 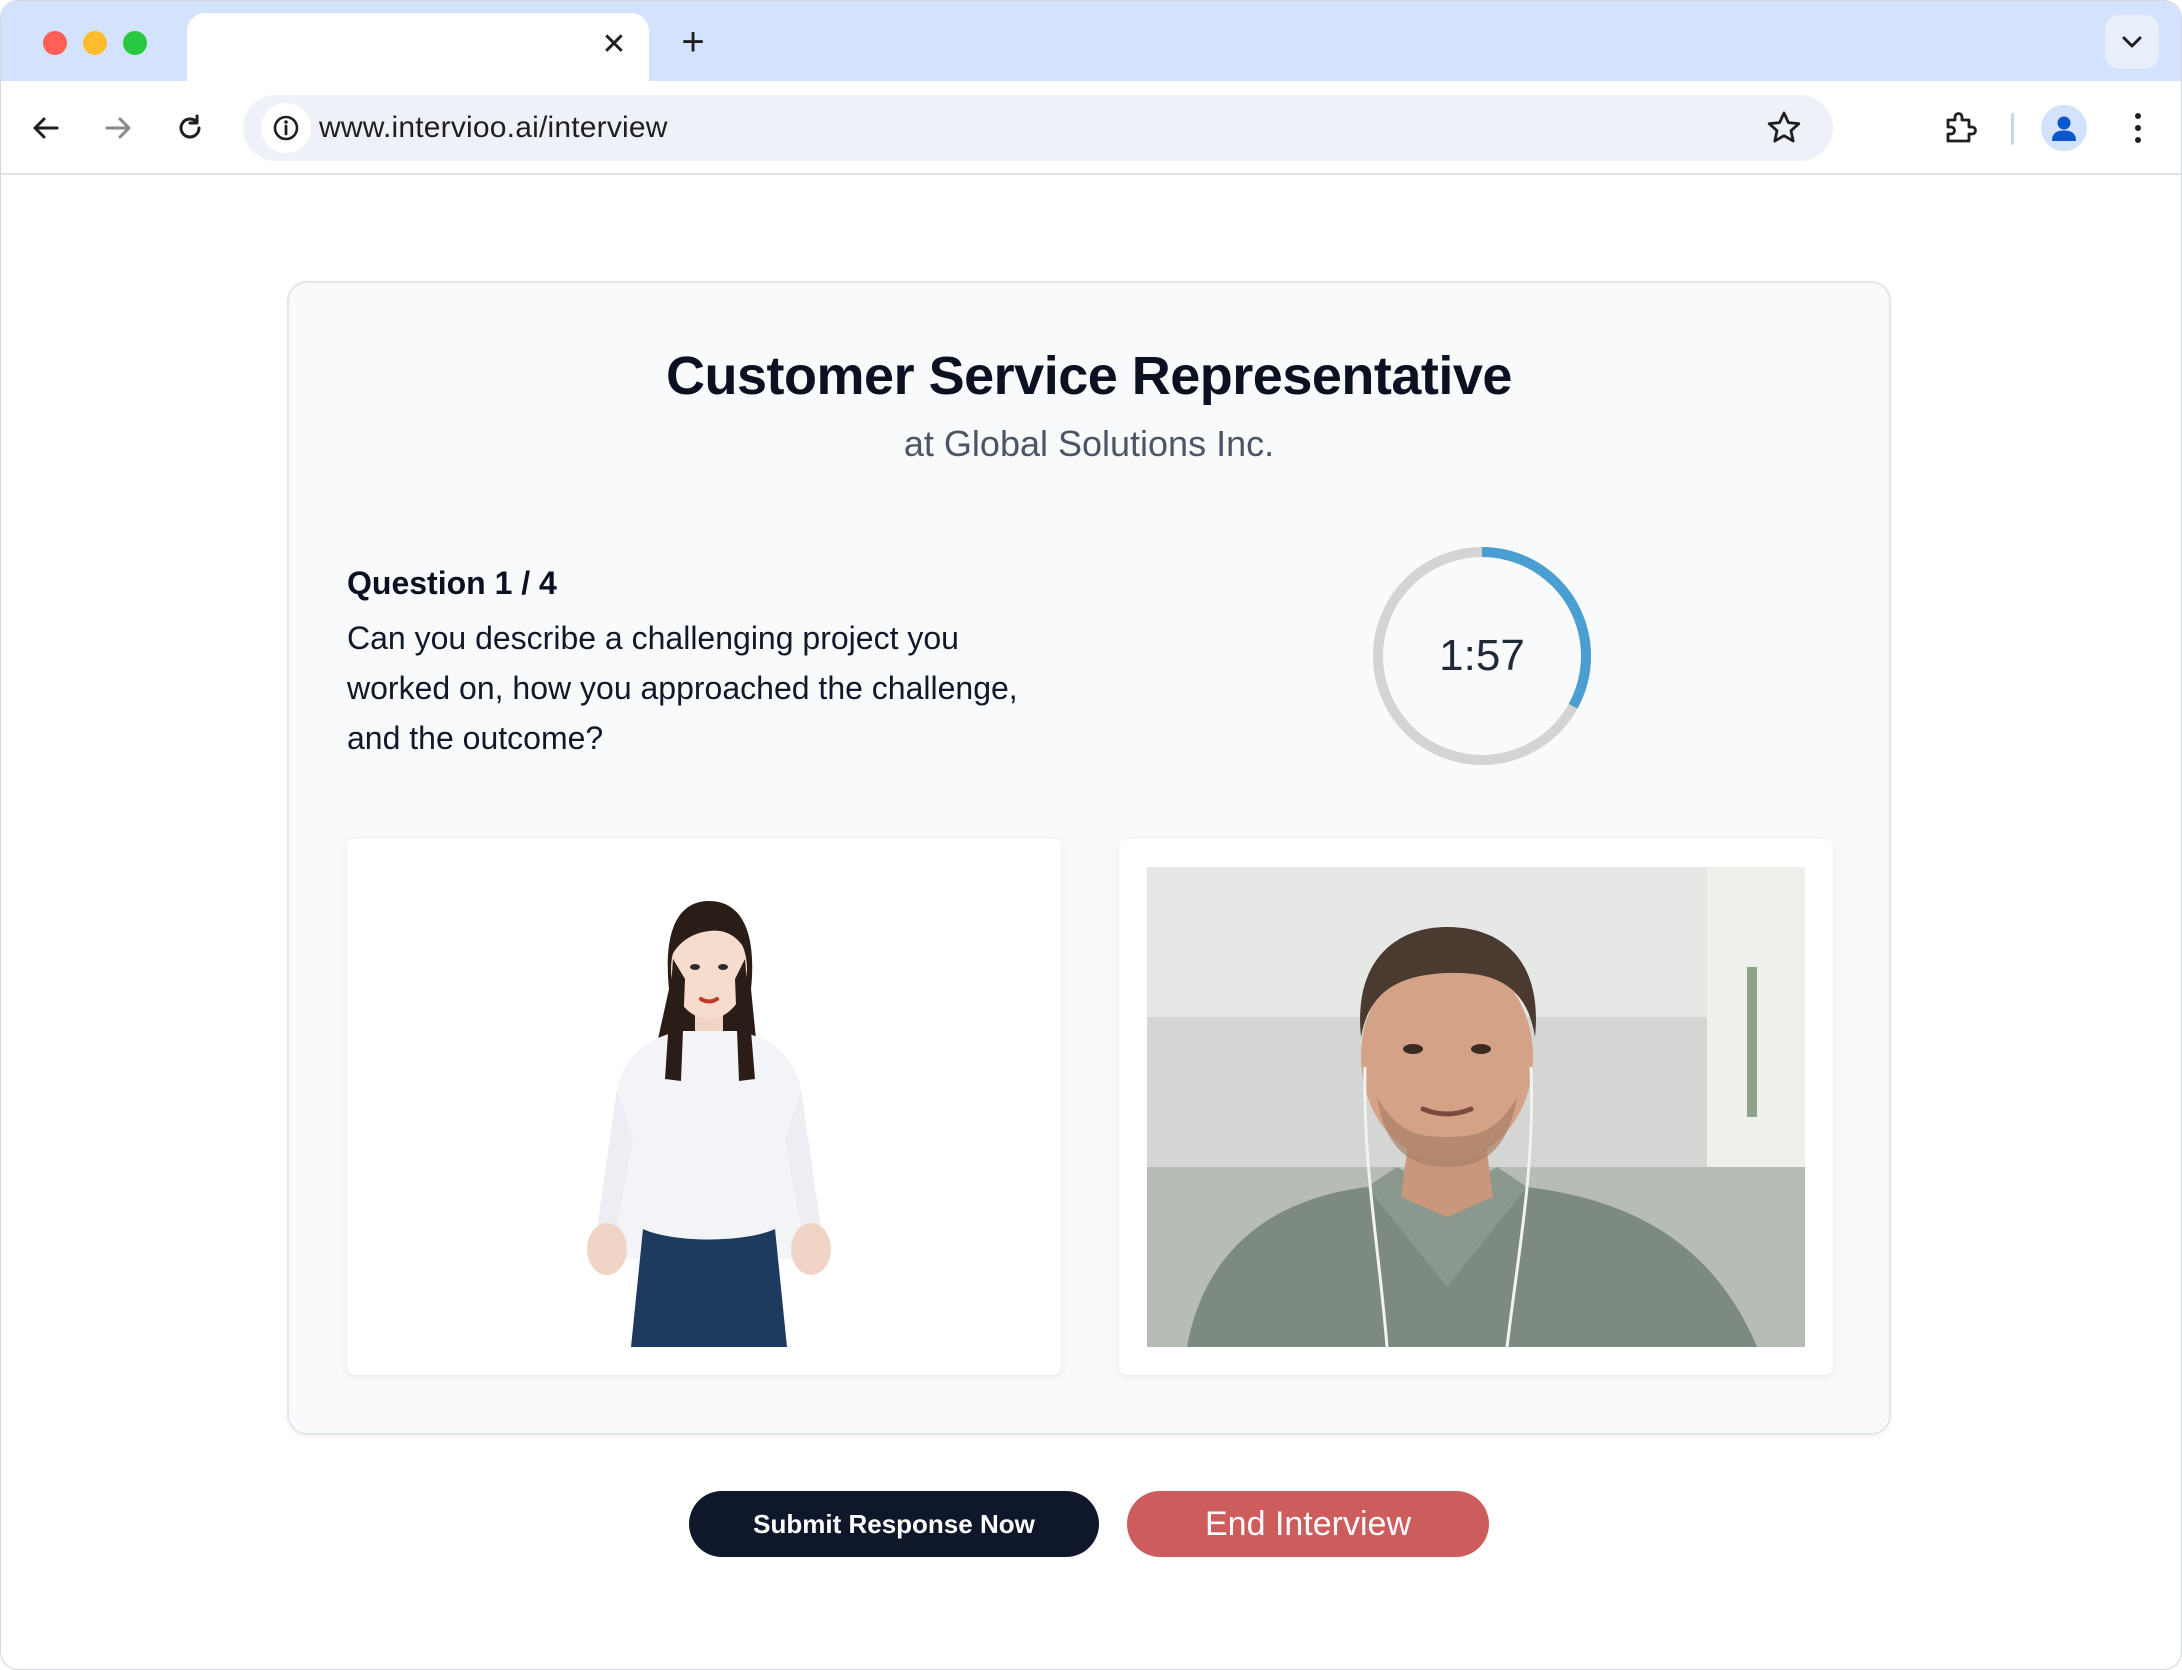 What do you see at coordinates (1089, 443) in the screenshot?
I see `company-name: at Global Solutions Inc.` at bounding box center [1089, 443].